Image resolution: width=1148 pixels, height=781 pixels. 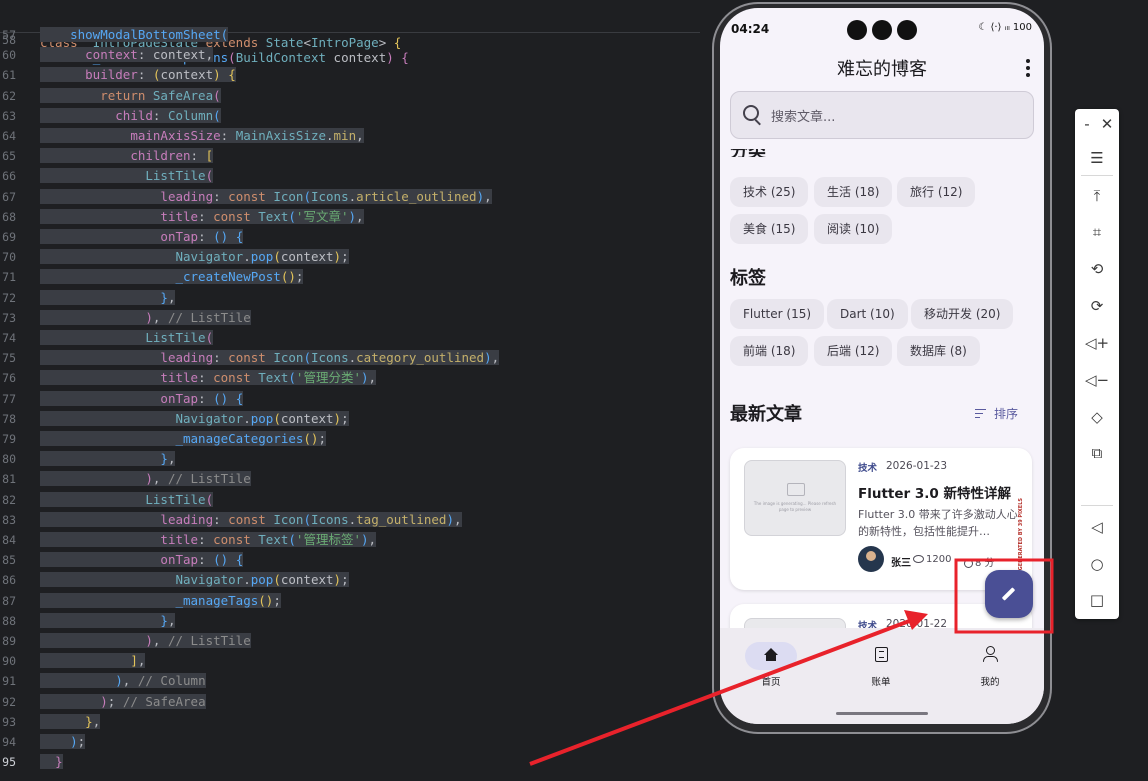 I want to click on tag-chip: 数据库 (8), so click(x=938, y=351).